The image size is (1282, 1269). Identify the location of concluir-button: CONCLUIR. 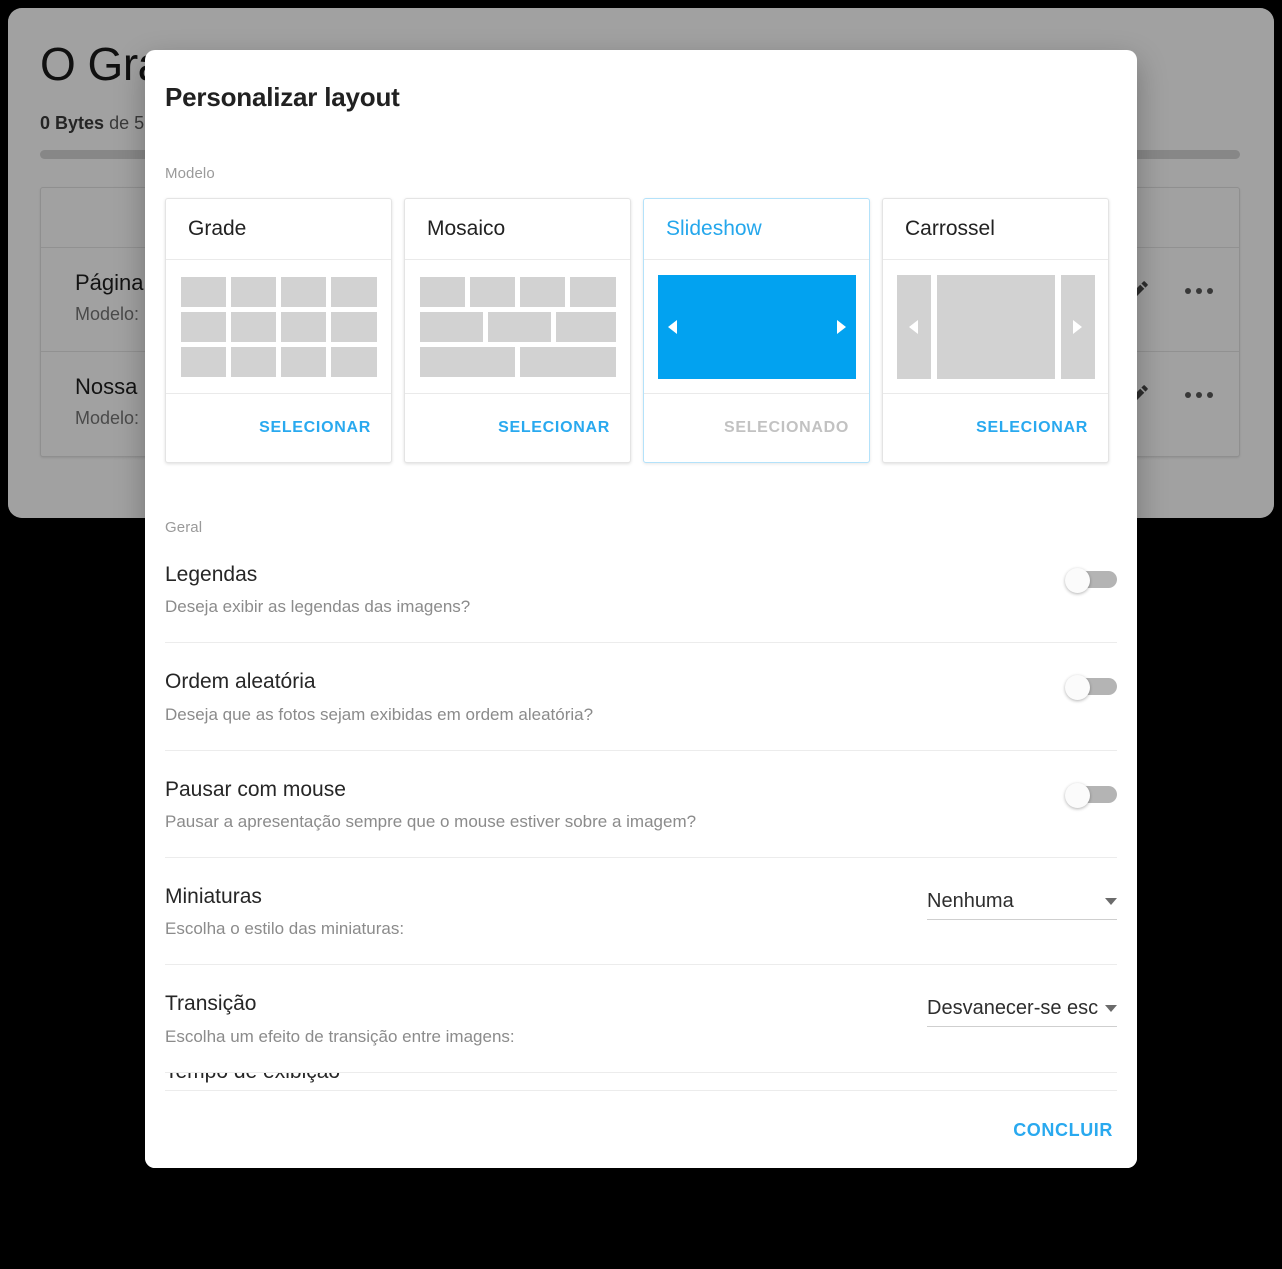
(1063, 1130).